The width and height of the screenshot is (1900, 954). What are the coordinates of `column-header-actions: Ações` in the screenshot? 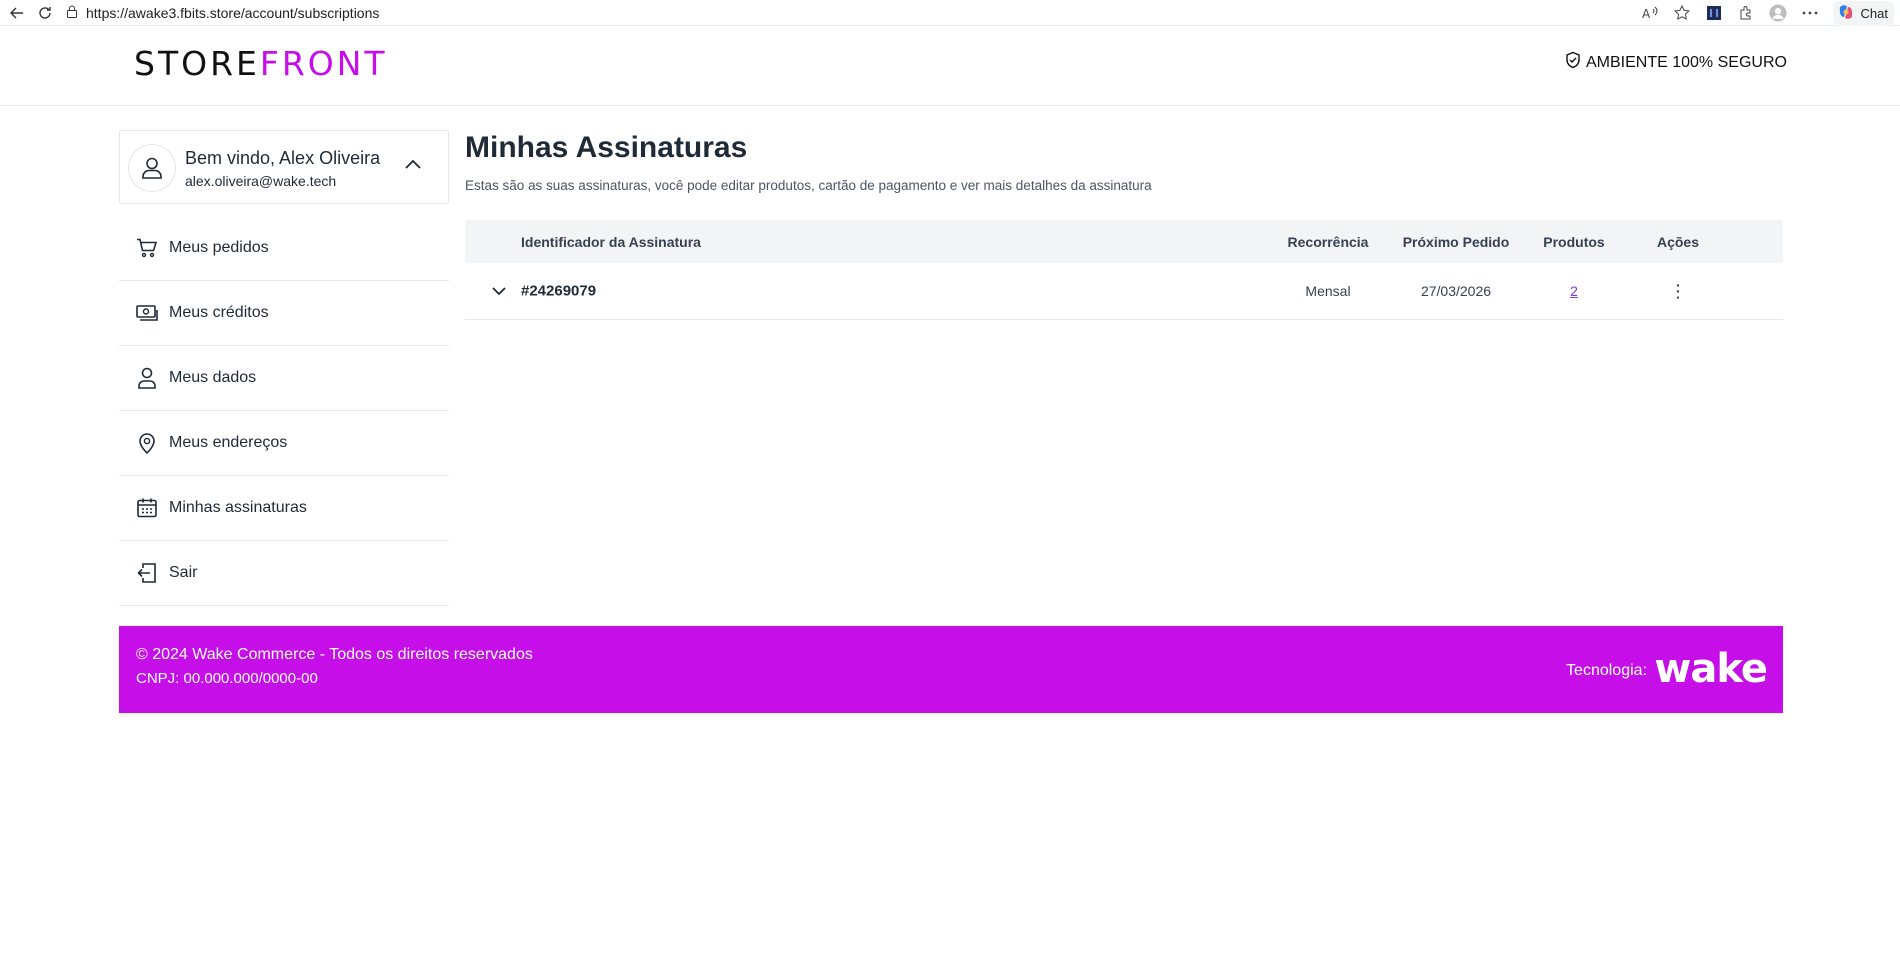 It's located at (1678, 241).